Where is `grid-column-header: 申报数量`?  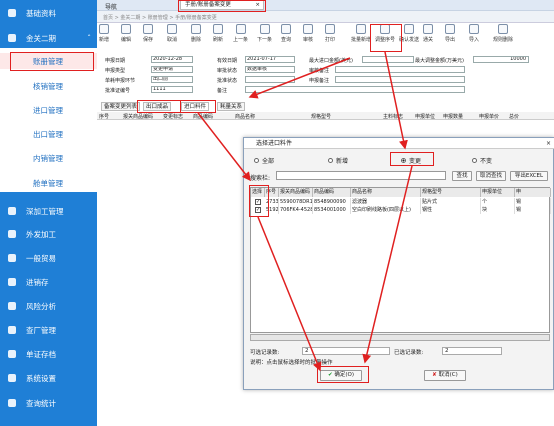
grid-column-header: 申报数量 is located at coordinates (453, 116).